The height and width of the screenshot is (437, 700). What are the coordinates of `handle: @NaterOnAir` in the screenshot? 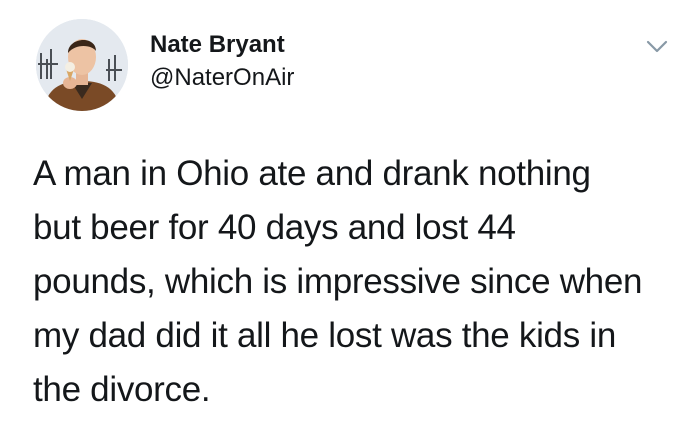 It's located at (222, 78).